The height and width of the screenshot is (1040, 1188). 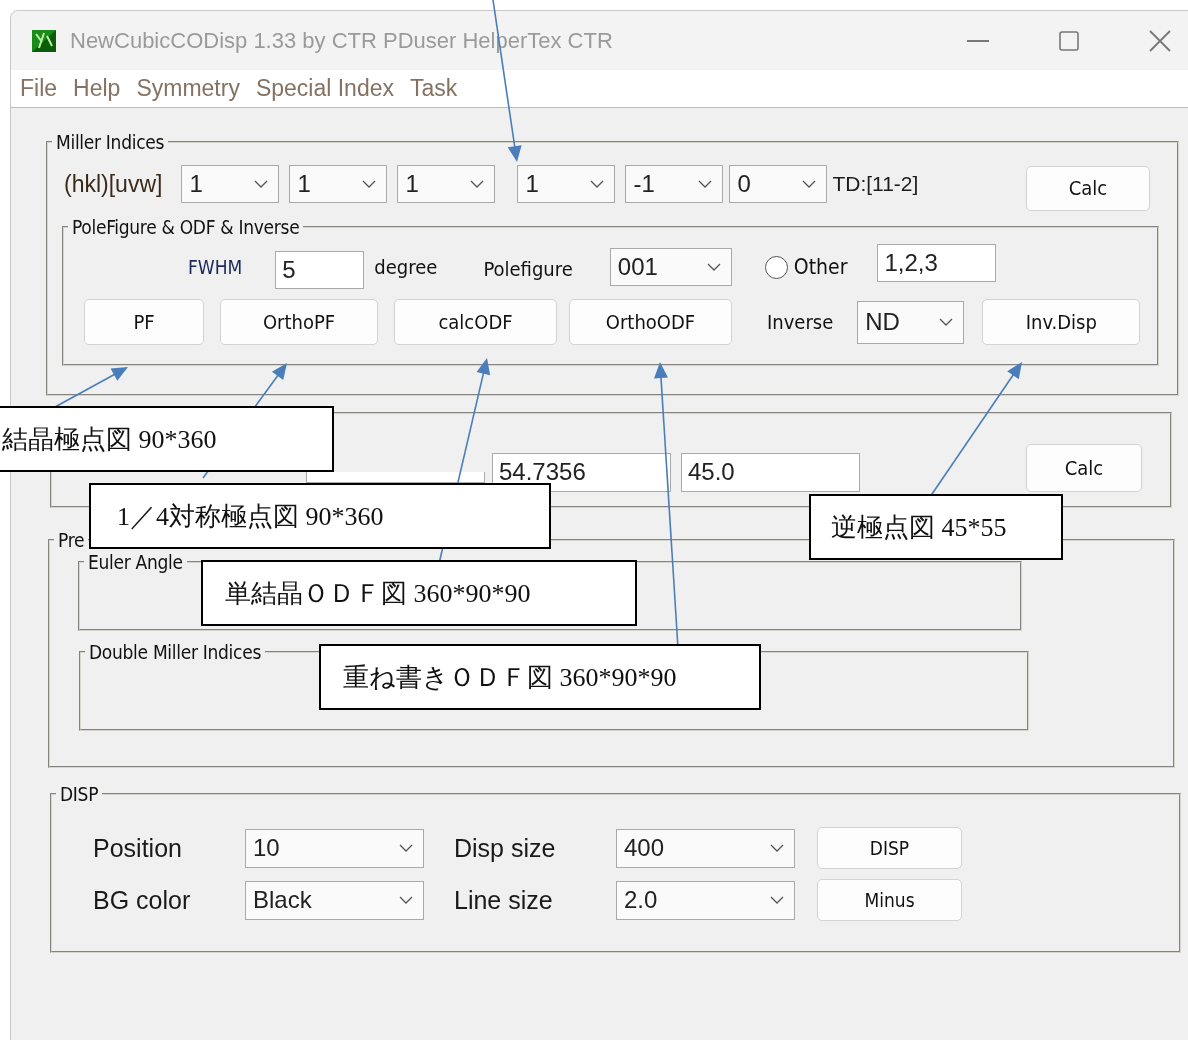 What do you see at coordinates (320, 270) in the screenshot?
I see `input-field: 5` at bounding box center [320, 270].